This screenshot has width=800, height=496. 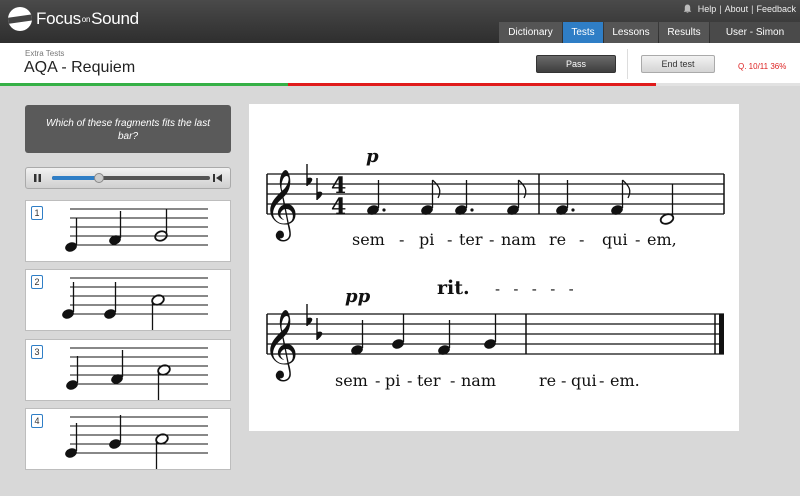 I want to click on final-barline-thick, so click(x=721, y=334).